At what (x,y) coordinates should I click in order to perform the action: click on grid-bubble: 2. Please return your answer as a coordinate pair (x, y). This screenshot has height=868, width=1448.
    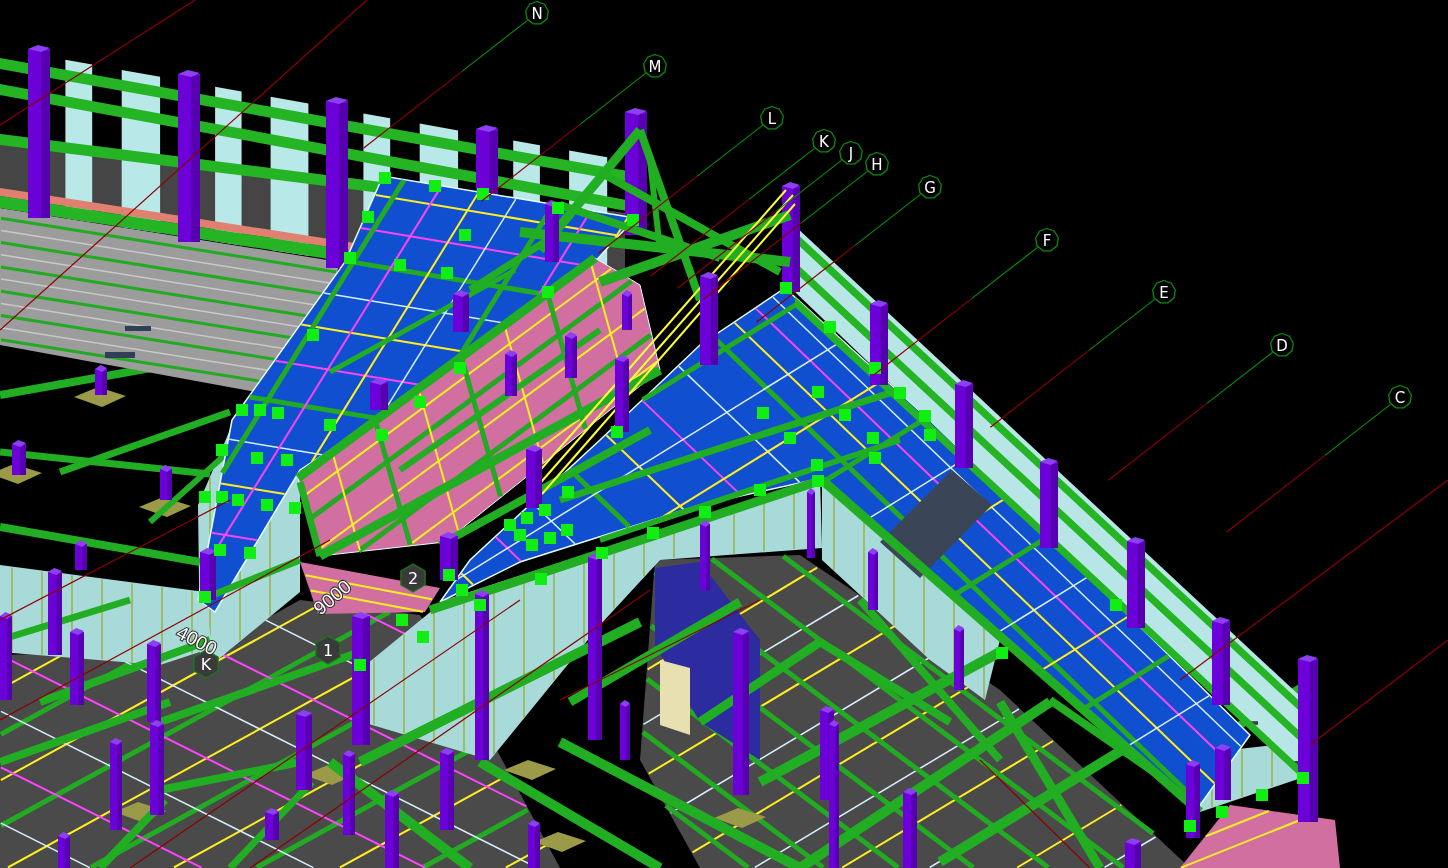
    Looking at the image, I should click on (413, 578).